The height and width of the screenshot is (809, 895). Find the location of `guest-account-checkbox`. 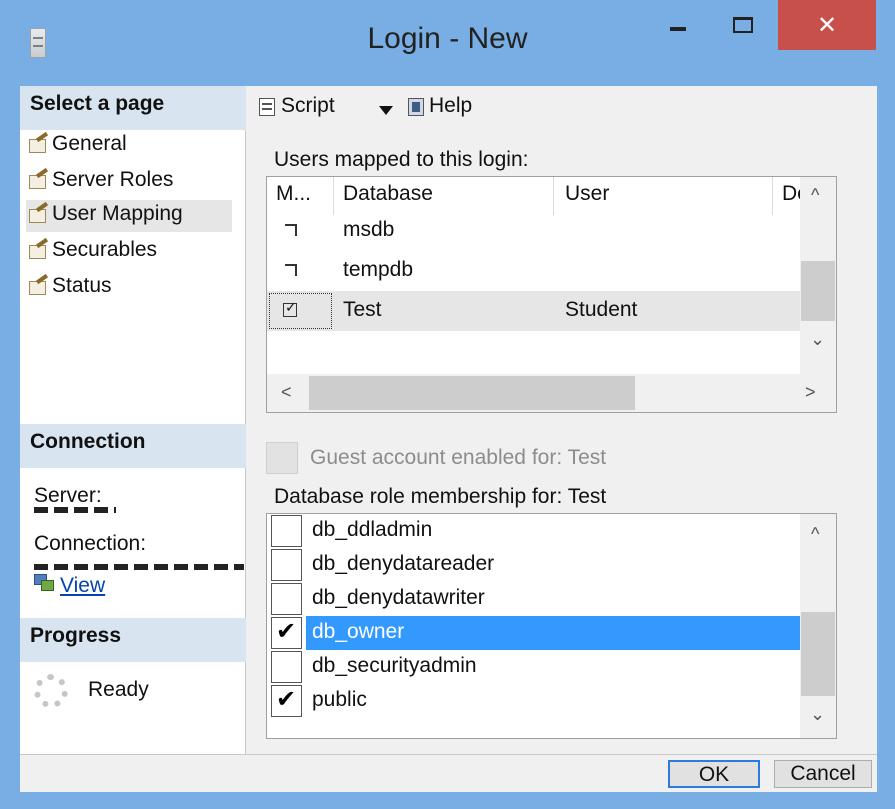

guest-account-checkbox is located at coordinates (282, 458).